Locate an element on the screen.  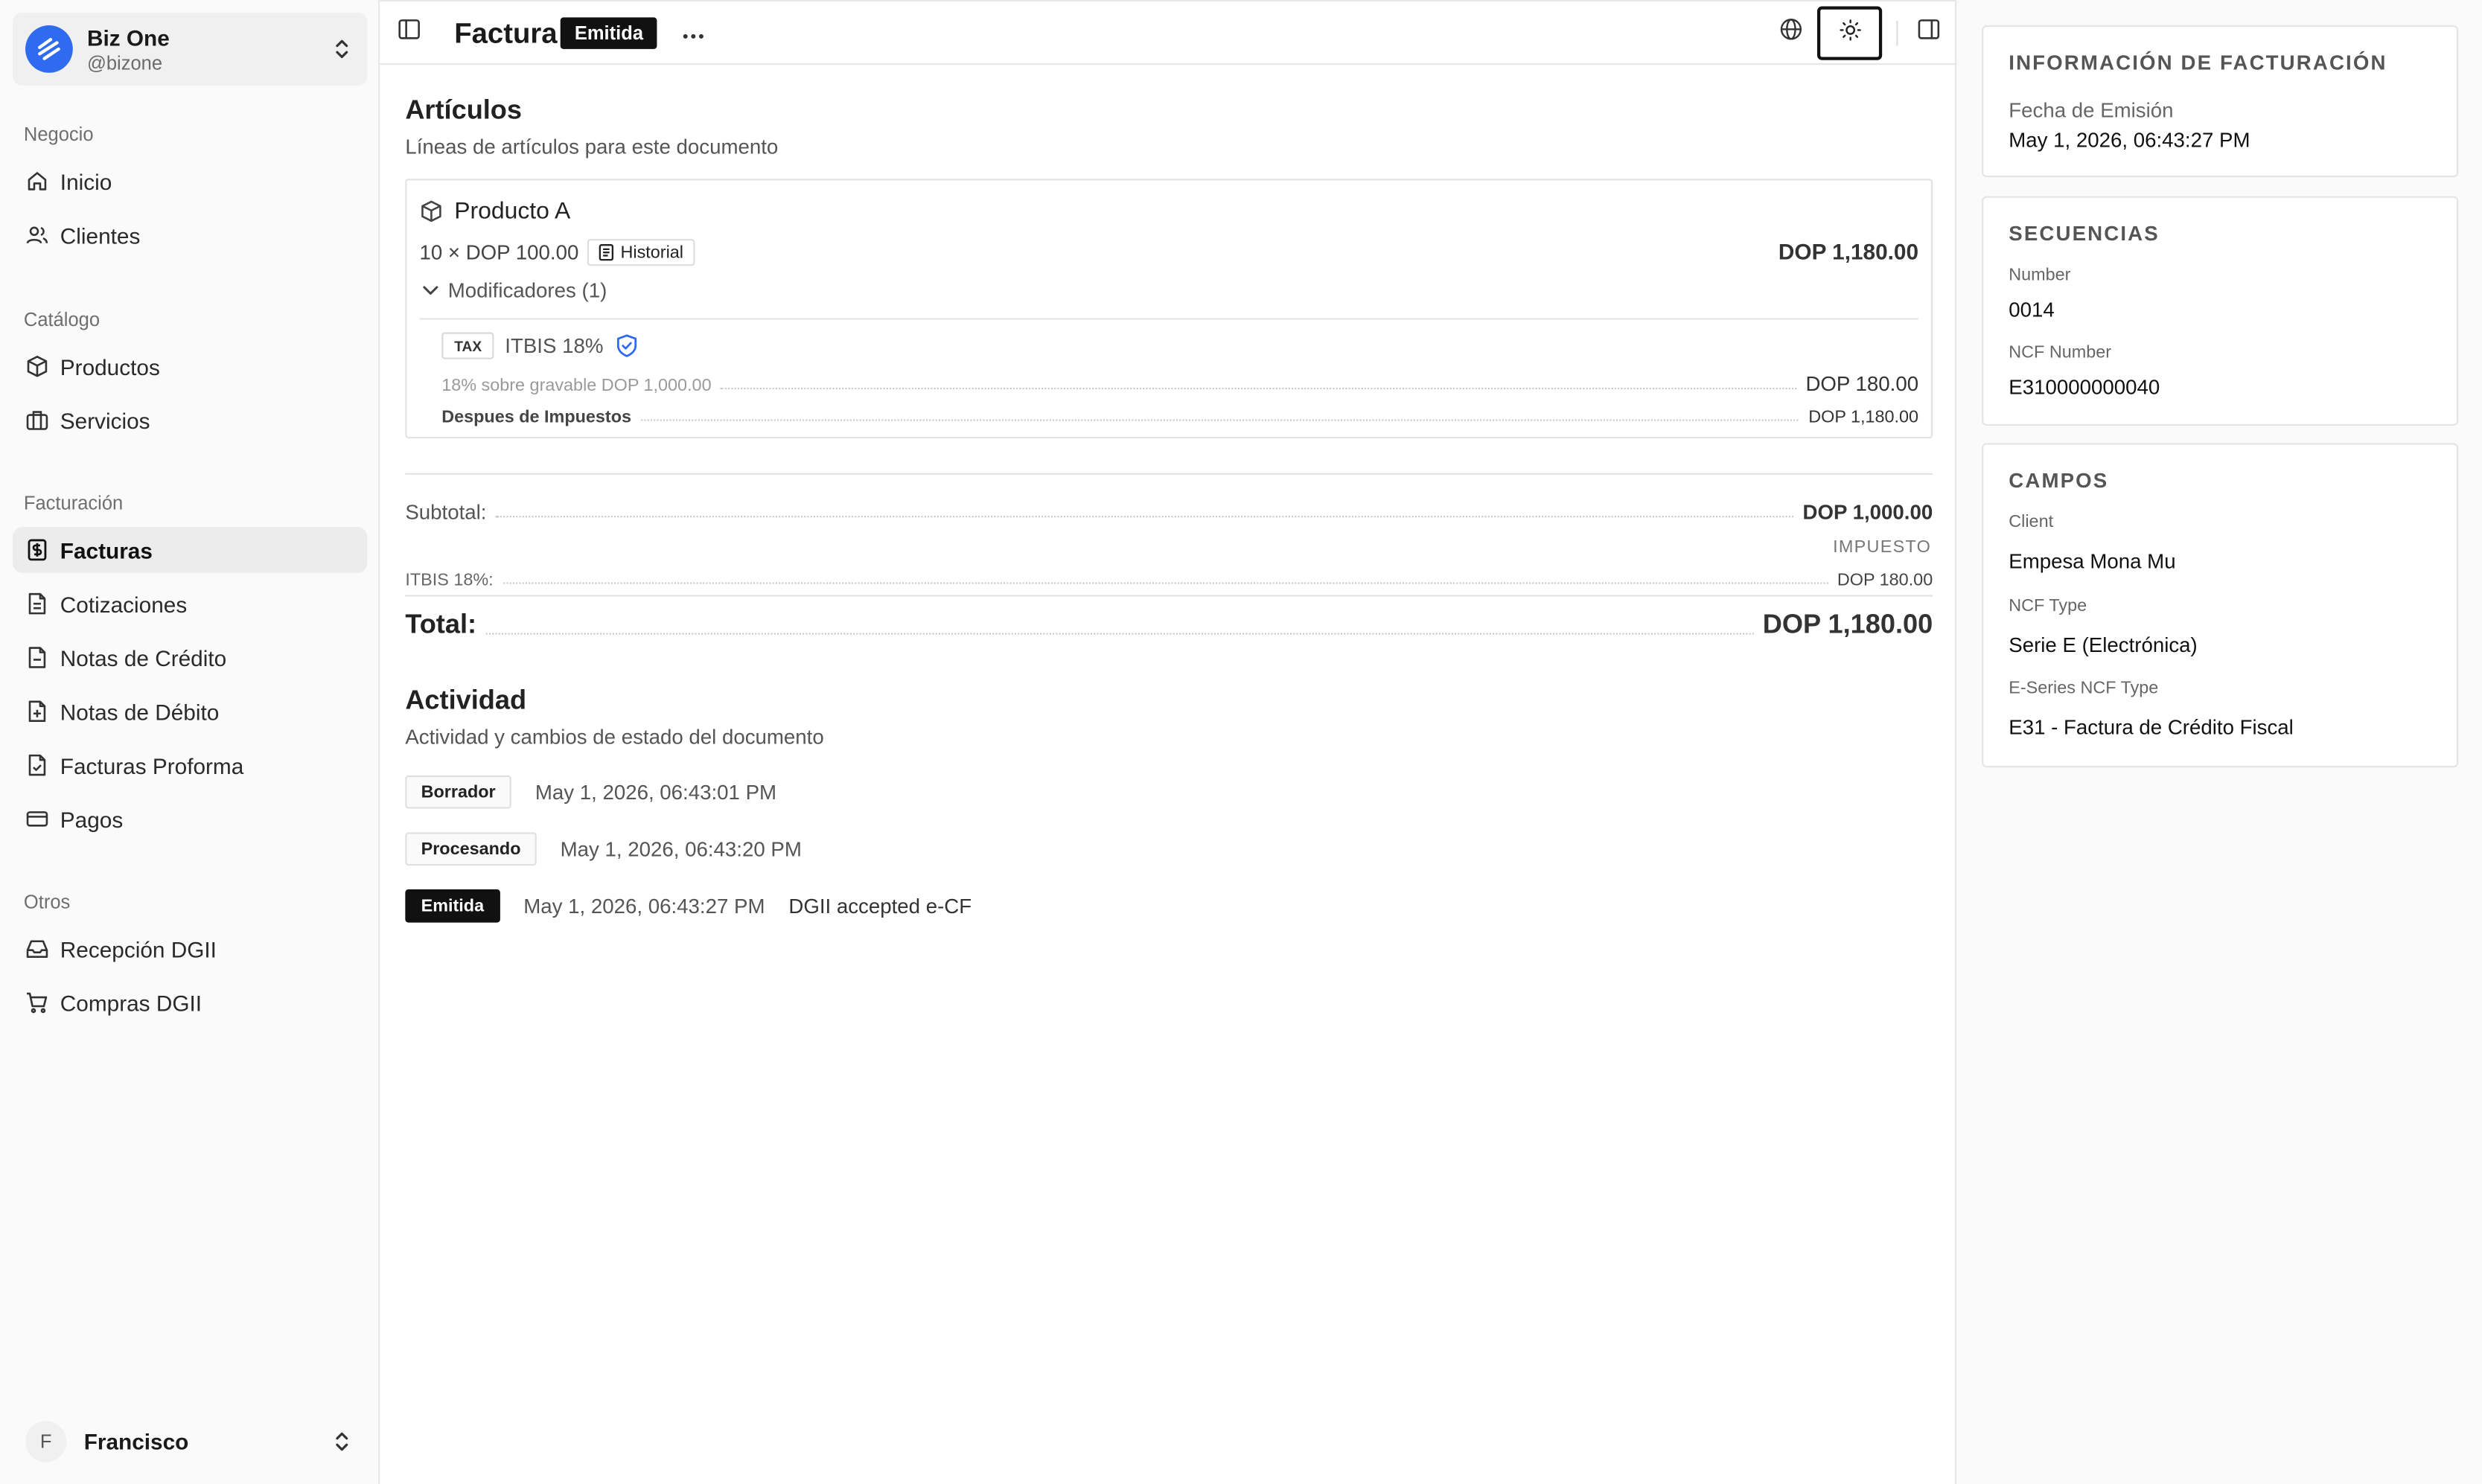
total-label: Total: is located at coordinates (441, 624).